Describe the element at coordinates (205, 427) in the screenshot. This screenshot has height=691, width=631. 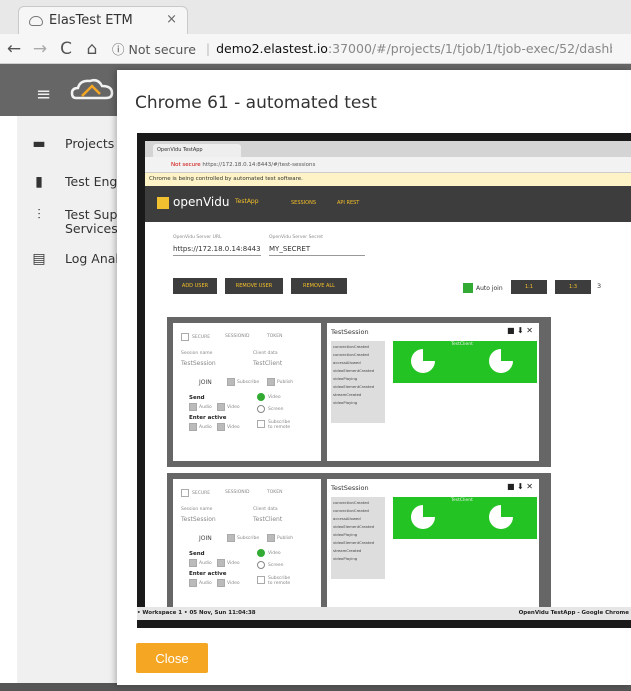
I see `active-audio-label: Audio` at that location.